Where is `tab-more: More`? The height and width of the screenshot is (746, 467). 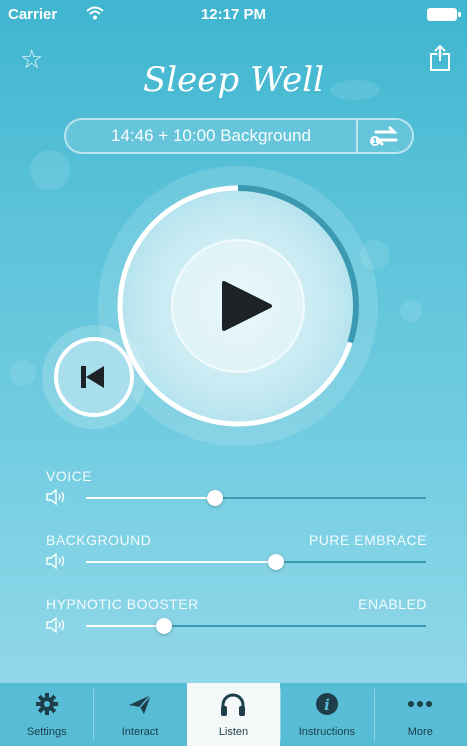
tab-more: More is located at coordinates (420, 714).